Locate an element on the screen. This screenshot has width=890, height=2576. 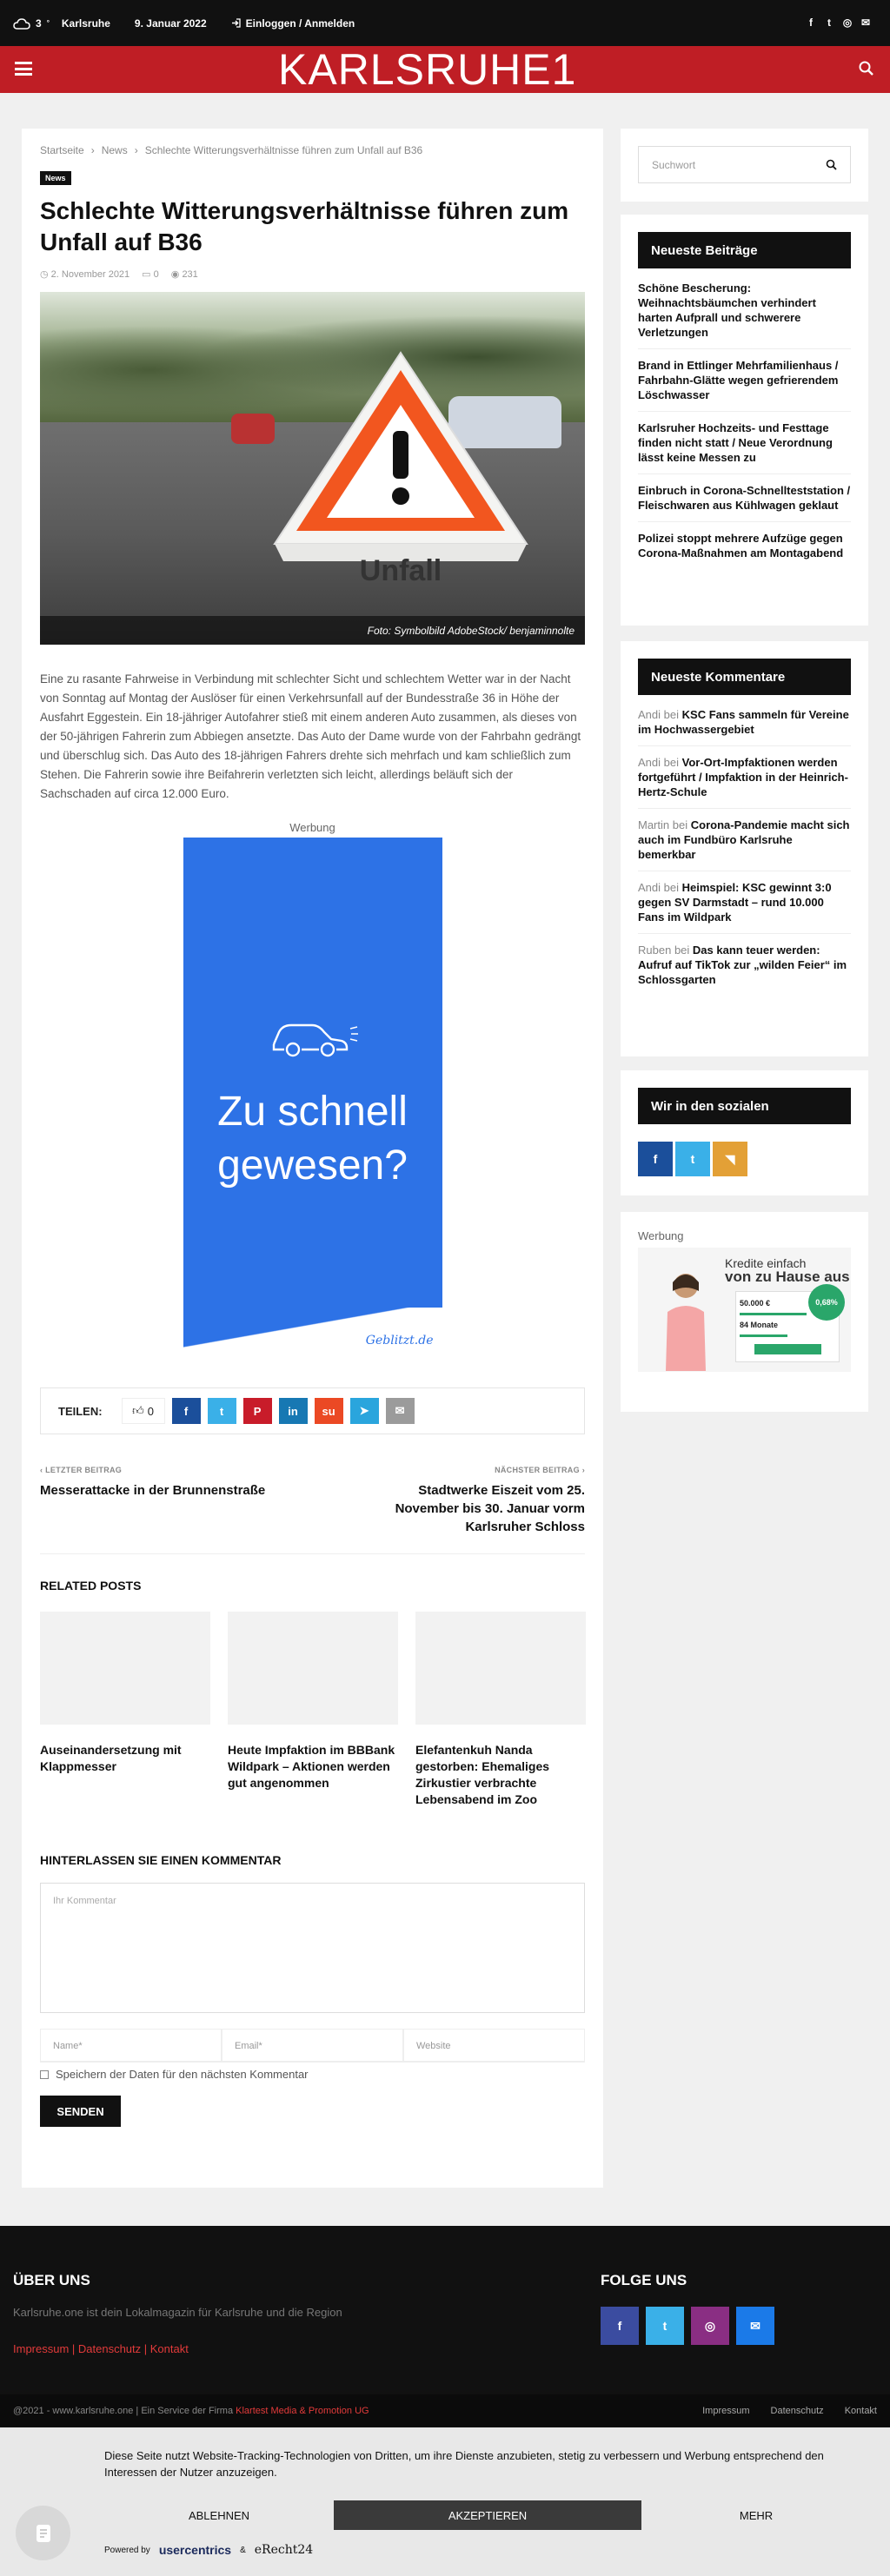
save-data-checkbox is located at coordinates (44, 2074).